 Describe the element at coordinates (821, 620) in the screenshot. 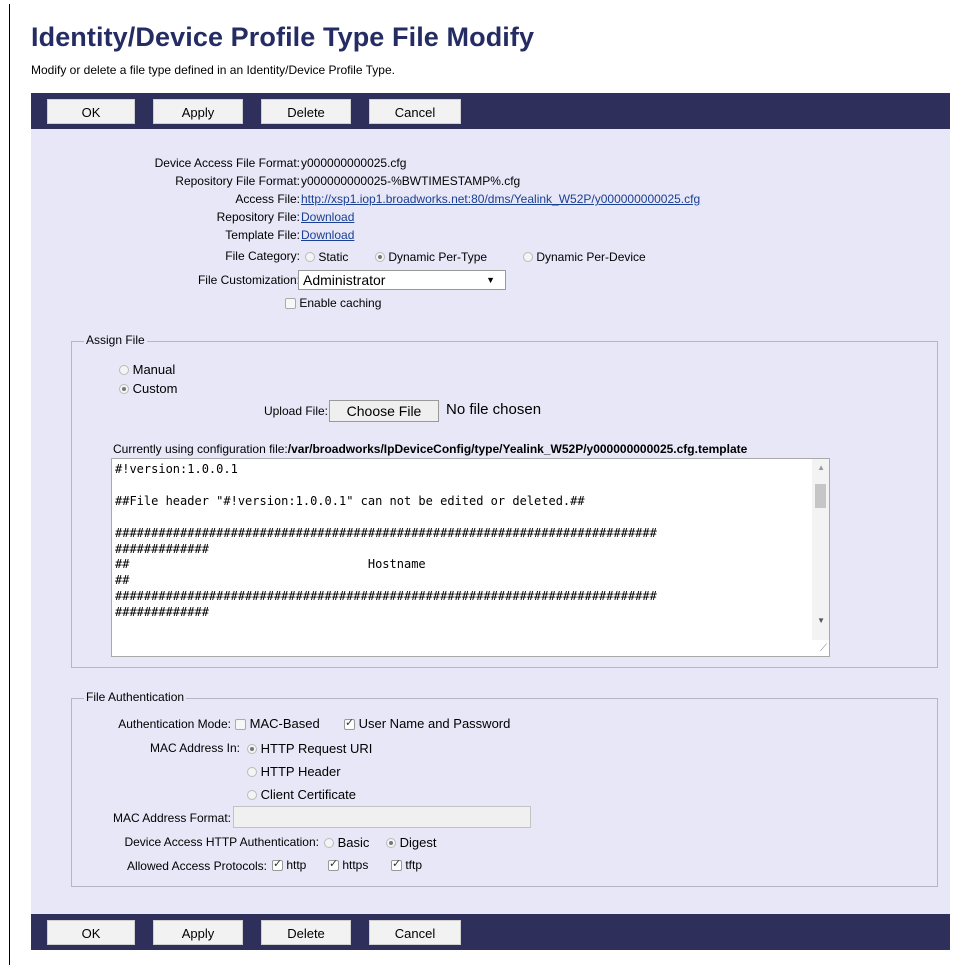

I see `scroll-down-arrow-icon: ▼` at that location.